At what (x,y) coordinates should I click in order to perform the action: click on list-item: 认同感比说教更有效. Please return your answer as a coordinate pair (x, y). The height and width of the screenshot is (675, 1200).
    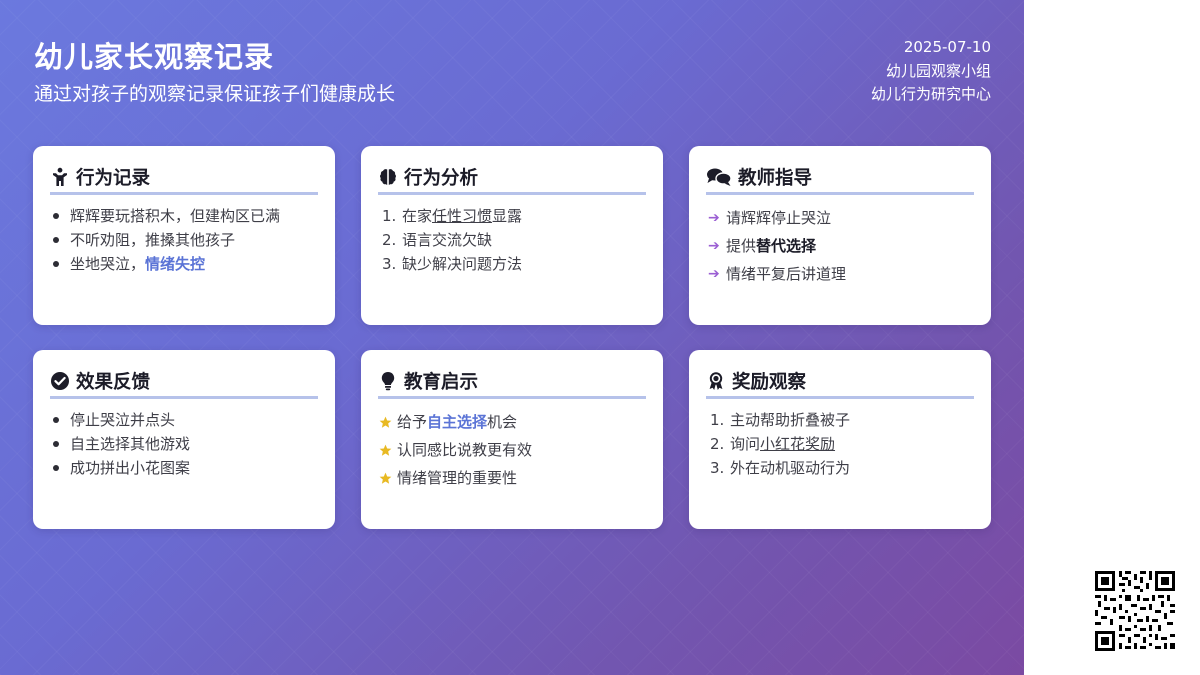
    Looking at the image, I should click on (512, 450).